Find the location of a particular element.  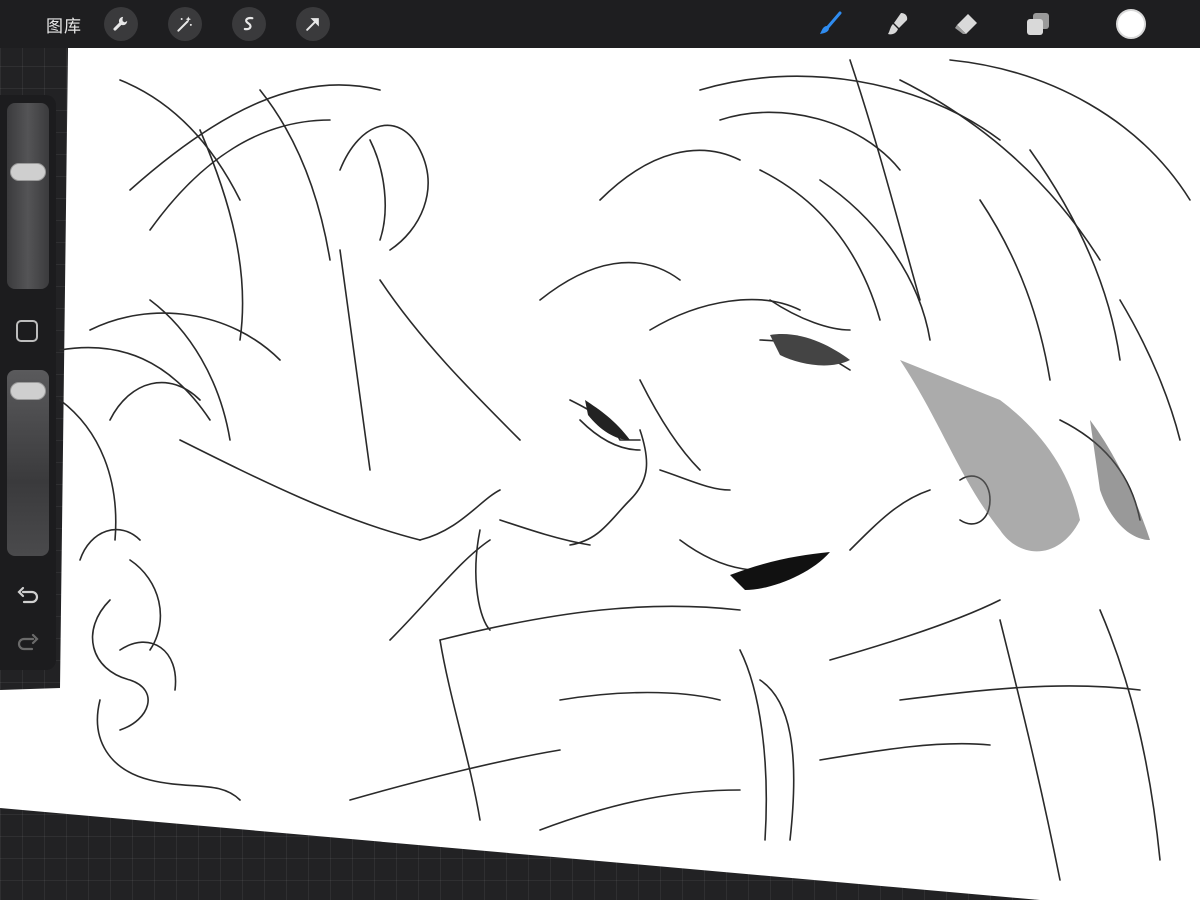

smudge-icon is located at coordinates (898, 24).